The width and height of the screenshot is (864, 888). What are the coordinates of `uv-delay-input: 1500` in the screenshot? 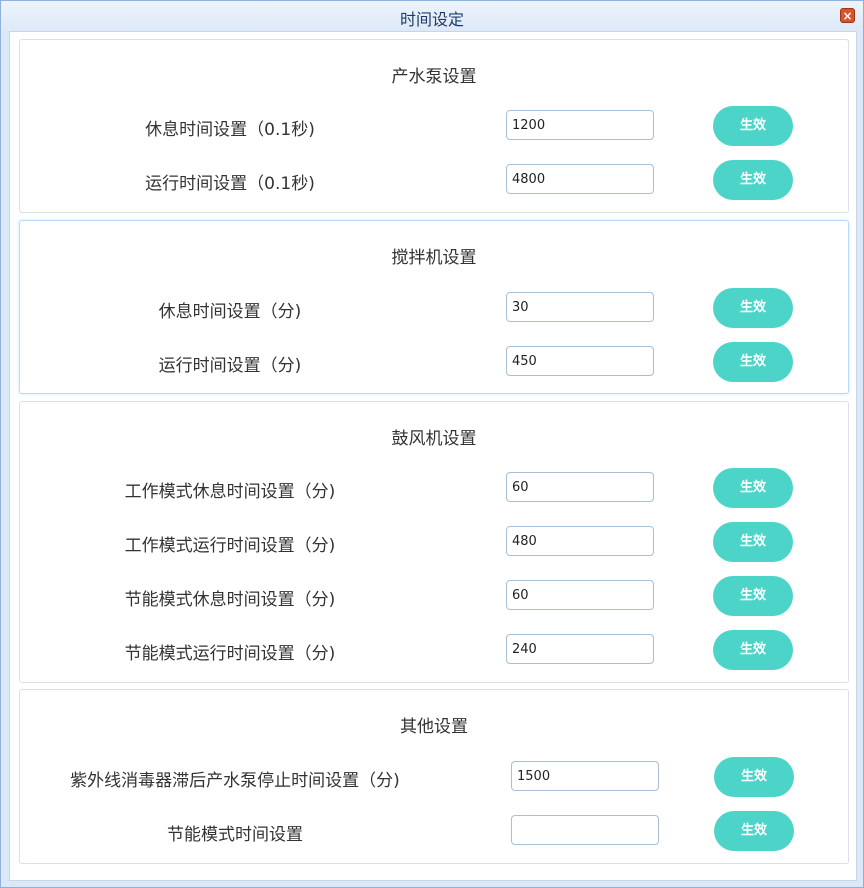 It's located at (585, 776).